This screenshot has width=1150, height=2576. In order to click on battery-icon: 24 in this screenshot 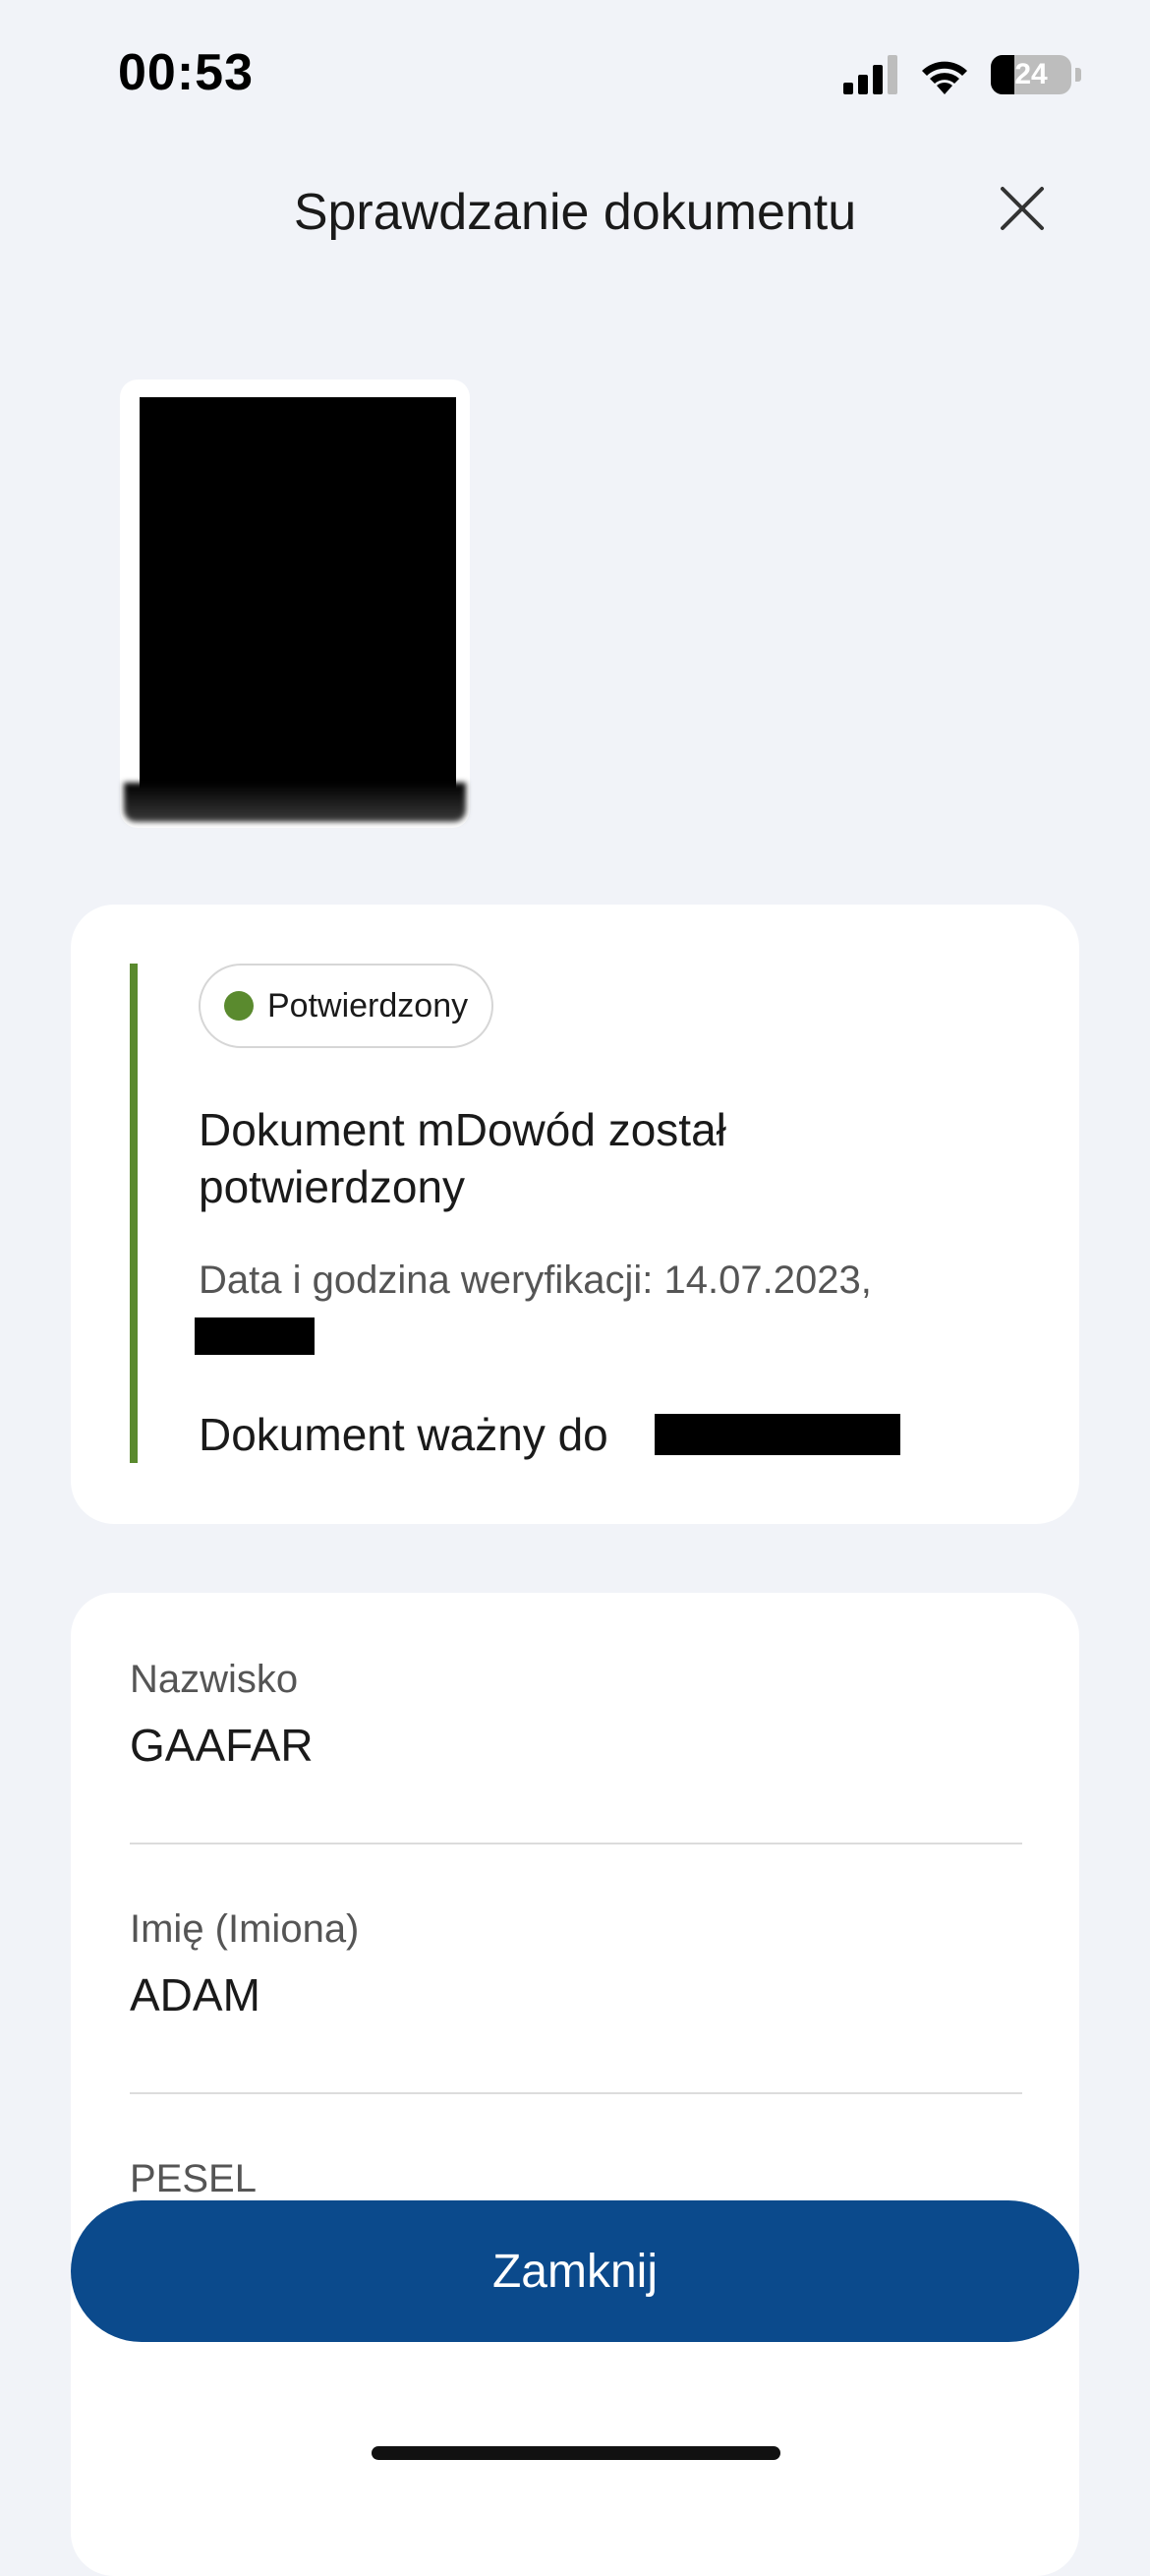, I will do `click(1031, 74)`.